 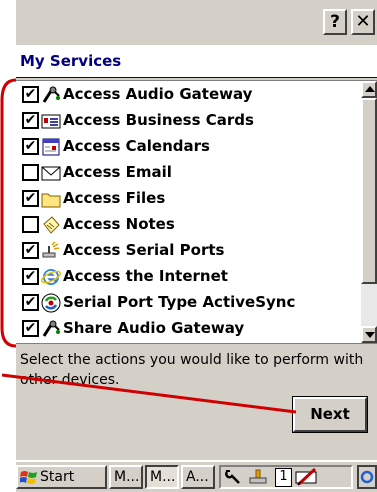 What do you see at coordinates (145, 276) in the screenshot?
I see `service-label: Access the Internet` at bounding box center [145, 276].